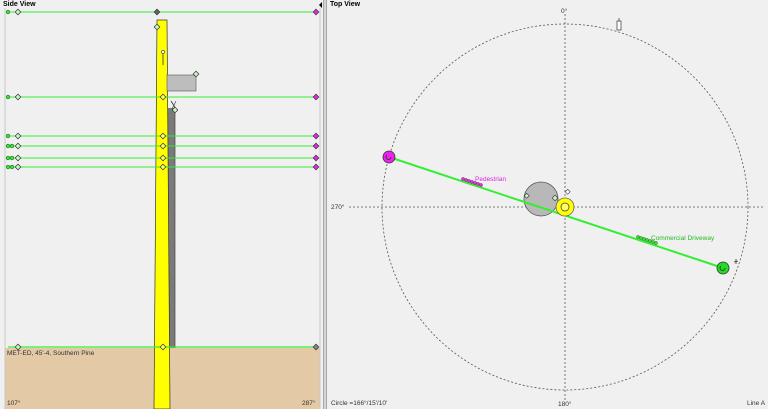  What do you see at coordinates (309, 403) in the screenshot?
I see `right-bearing-label: 287°` at bounding box center [309, 403].